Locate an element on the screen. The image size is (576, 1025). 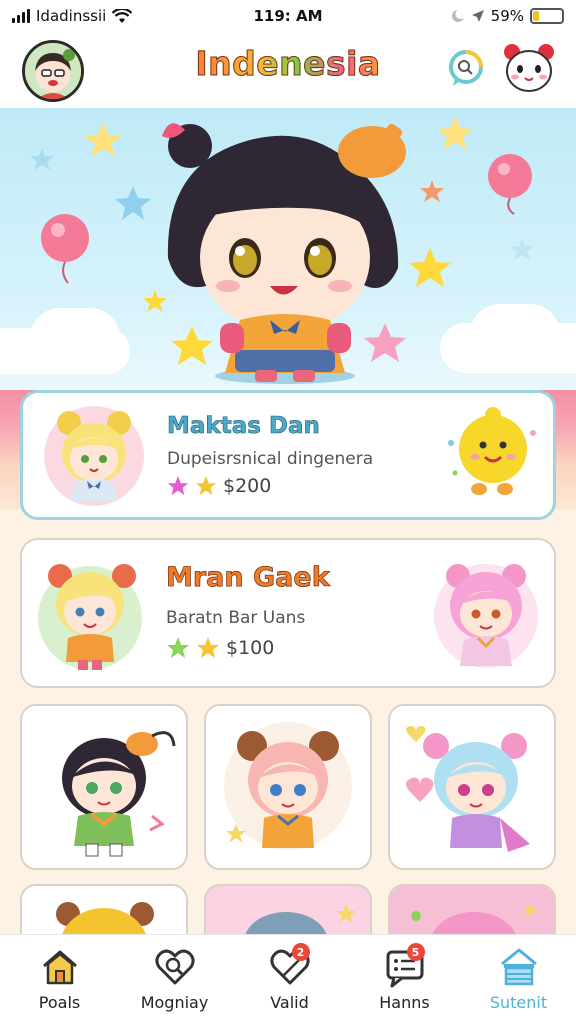
nav-label: Sutenit is located at coordinates (518, 1002).